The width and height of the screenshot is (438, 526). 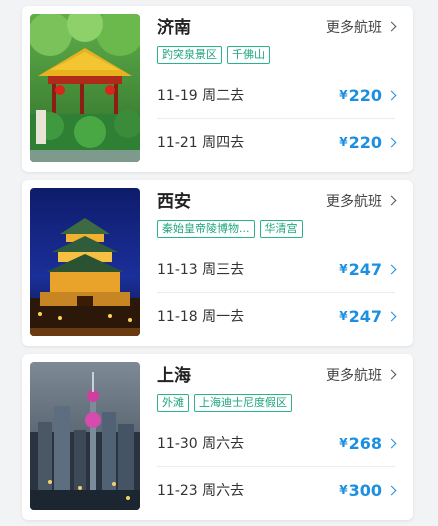 I want to click on price-value: 300, so click(x=365, y=490).